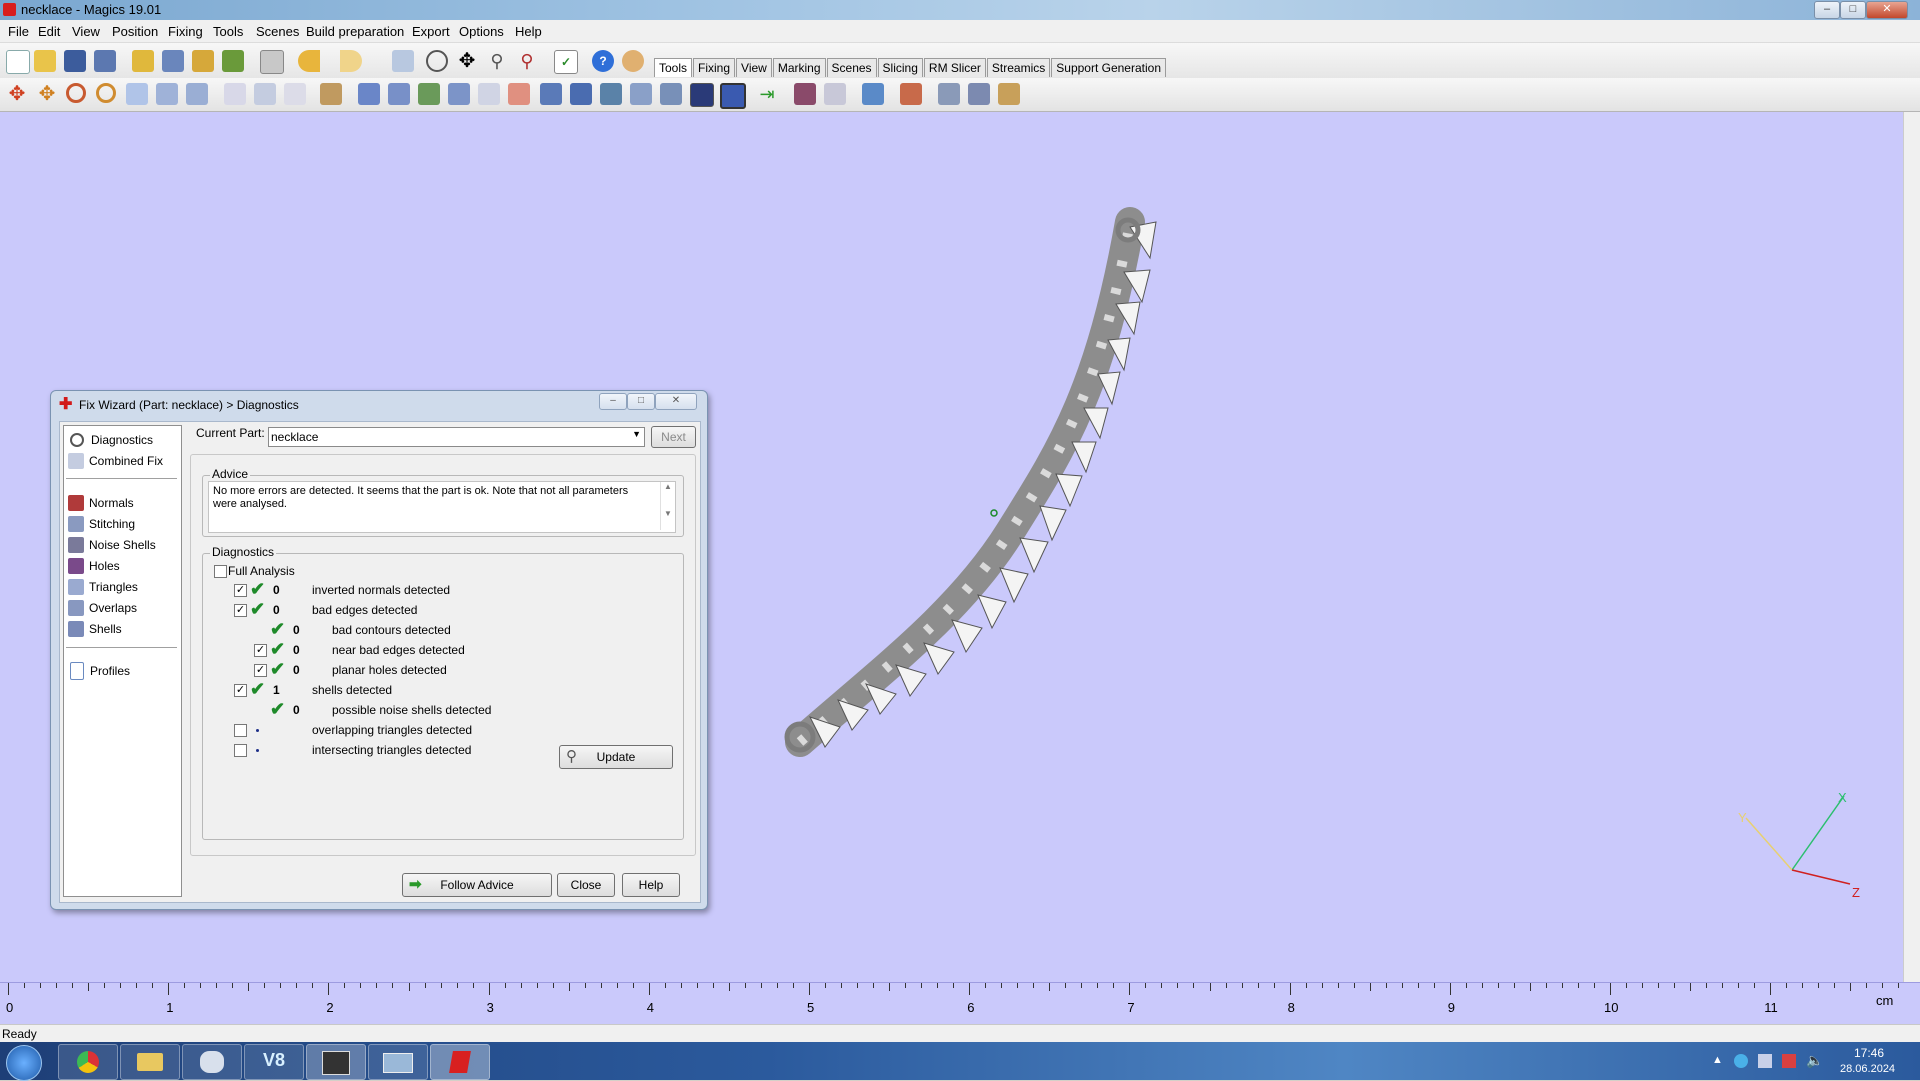 The height and width of the screenshot is (1081, 1920). Describe the element at coordinates (150, 1062) in the screenshot. I see `taskbar-explorer` at that location.